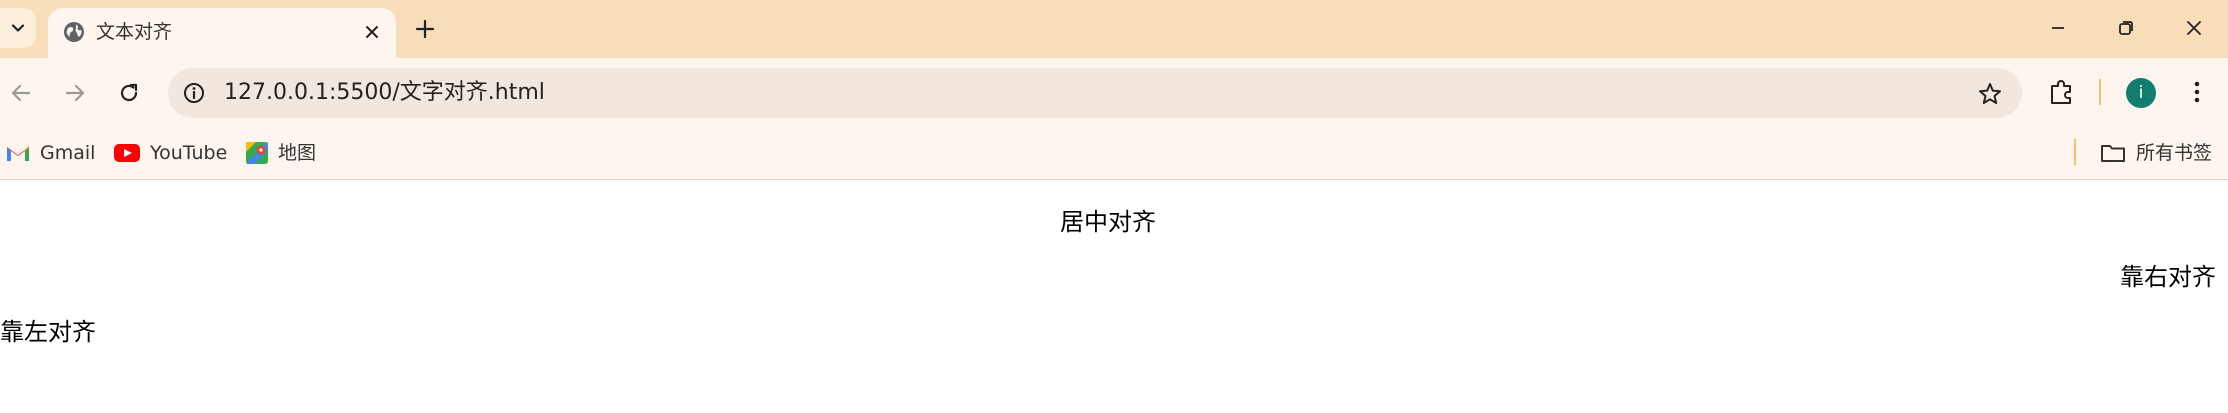 The width and height of the screenshot is (2228, 413). I want to click on bookmark-star-icon, so click(1990, 94).